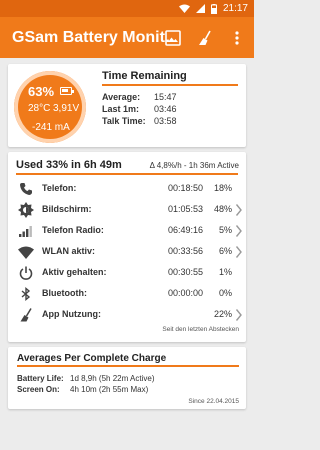  I want to click on usage-percent: 48%, so click(222, 209).